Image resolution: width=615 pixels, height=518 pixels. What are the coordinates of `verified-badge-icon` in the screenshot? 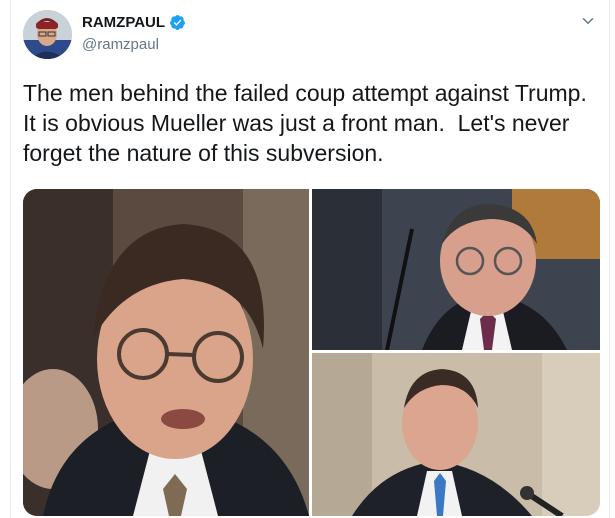 It's located at (177, 22).